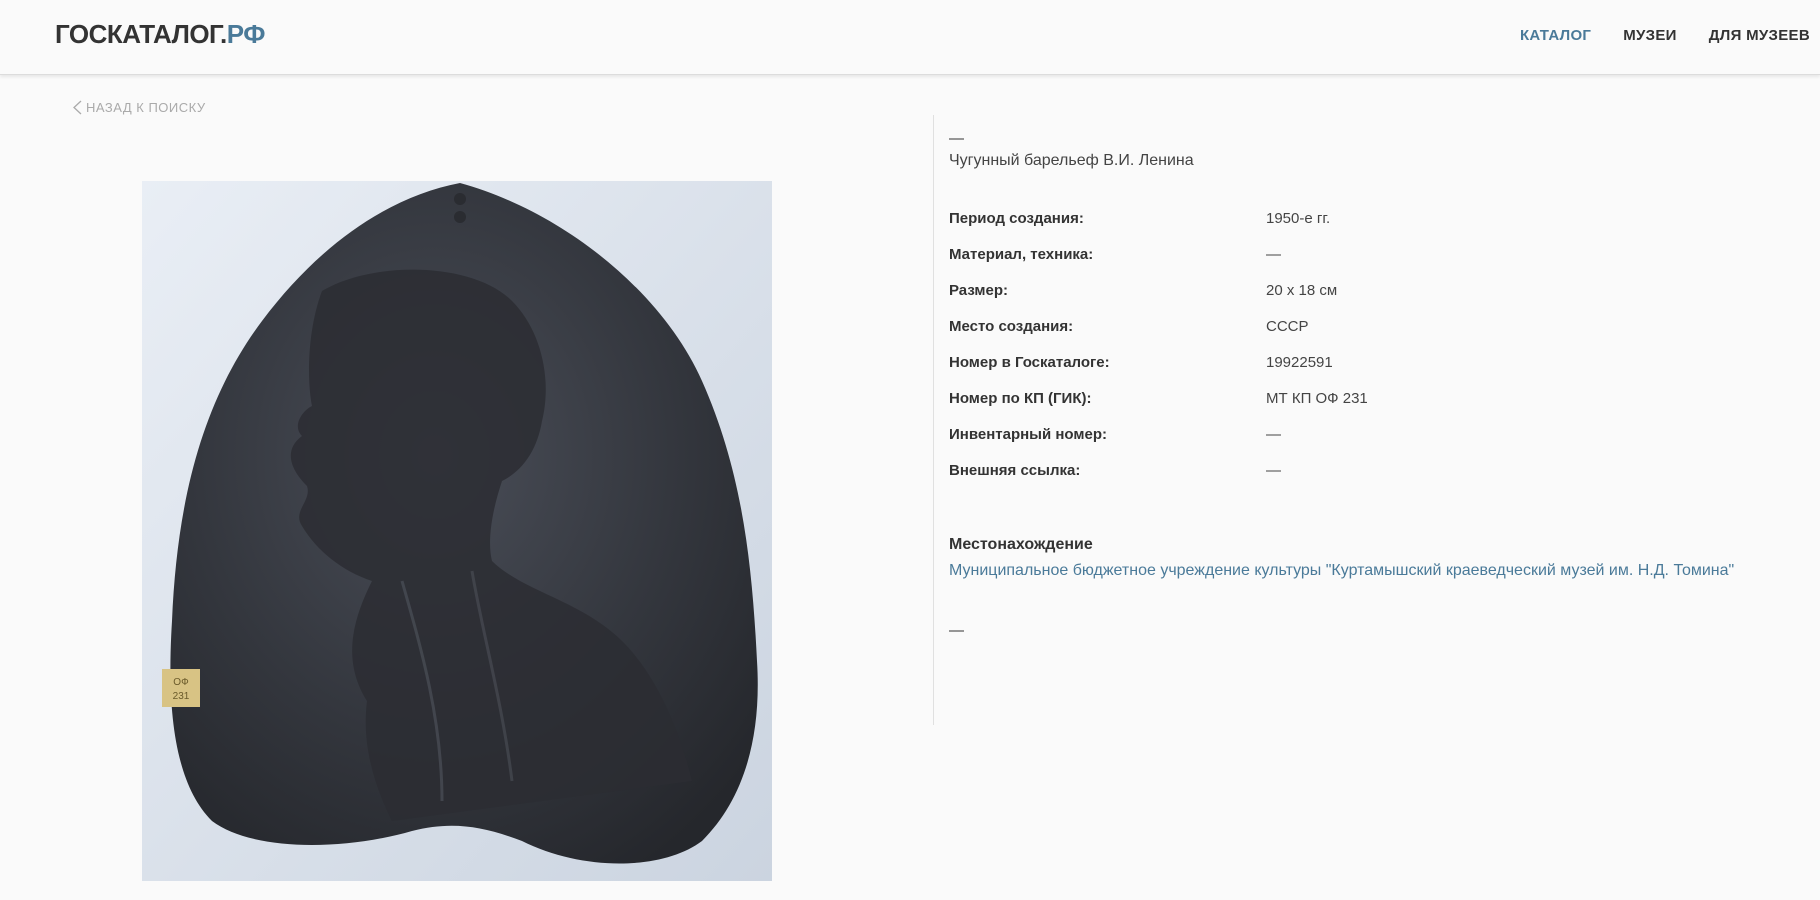 This screenshot has width=1820, height=900. I want to click on footer-dash: —, so click(956, 630).